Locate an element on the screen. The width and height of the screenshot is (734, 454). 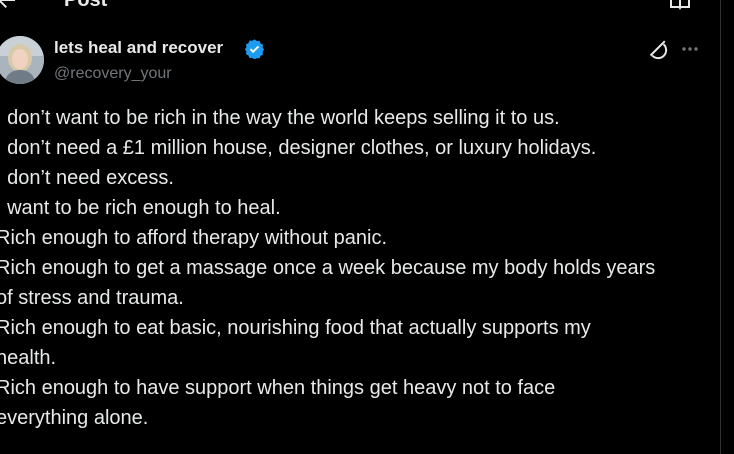
more-icon is located at coordinates (690, 49).